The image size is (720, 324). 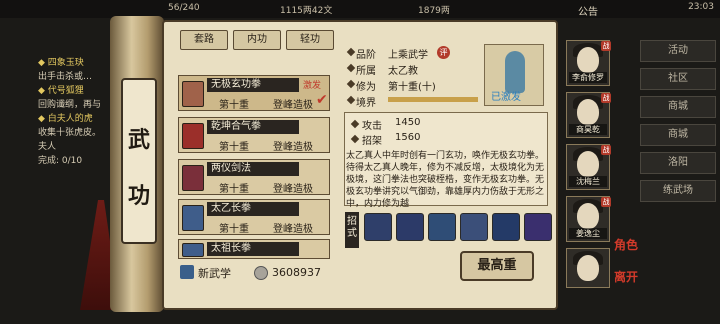 What do you see at coordinates (352, 230) in the screenshot?
I see `moves-label: 招式` at bounding box center [352, 230].